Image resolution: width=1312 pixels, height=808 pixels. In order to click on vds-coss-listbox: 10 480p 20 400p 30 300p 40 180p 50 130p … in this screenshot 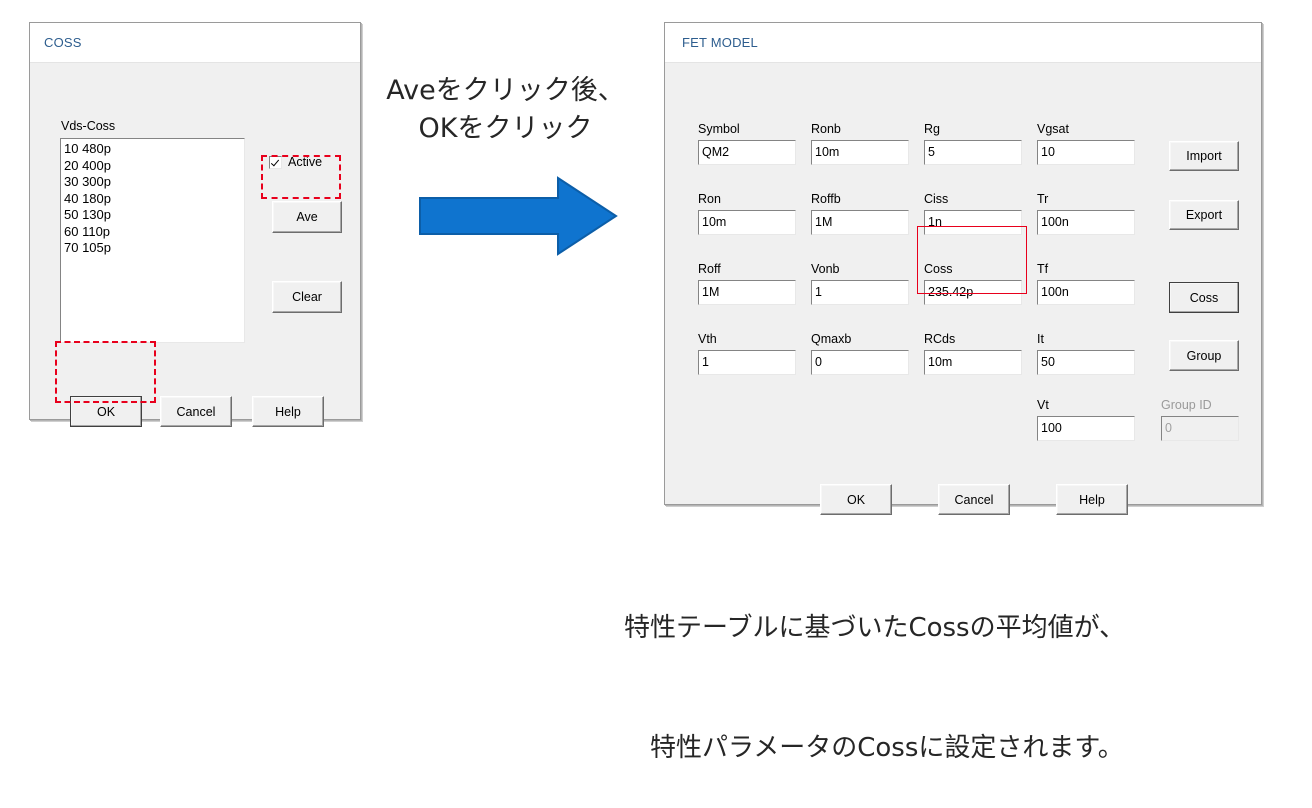, I will do `click(152, 240)`.